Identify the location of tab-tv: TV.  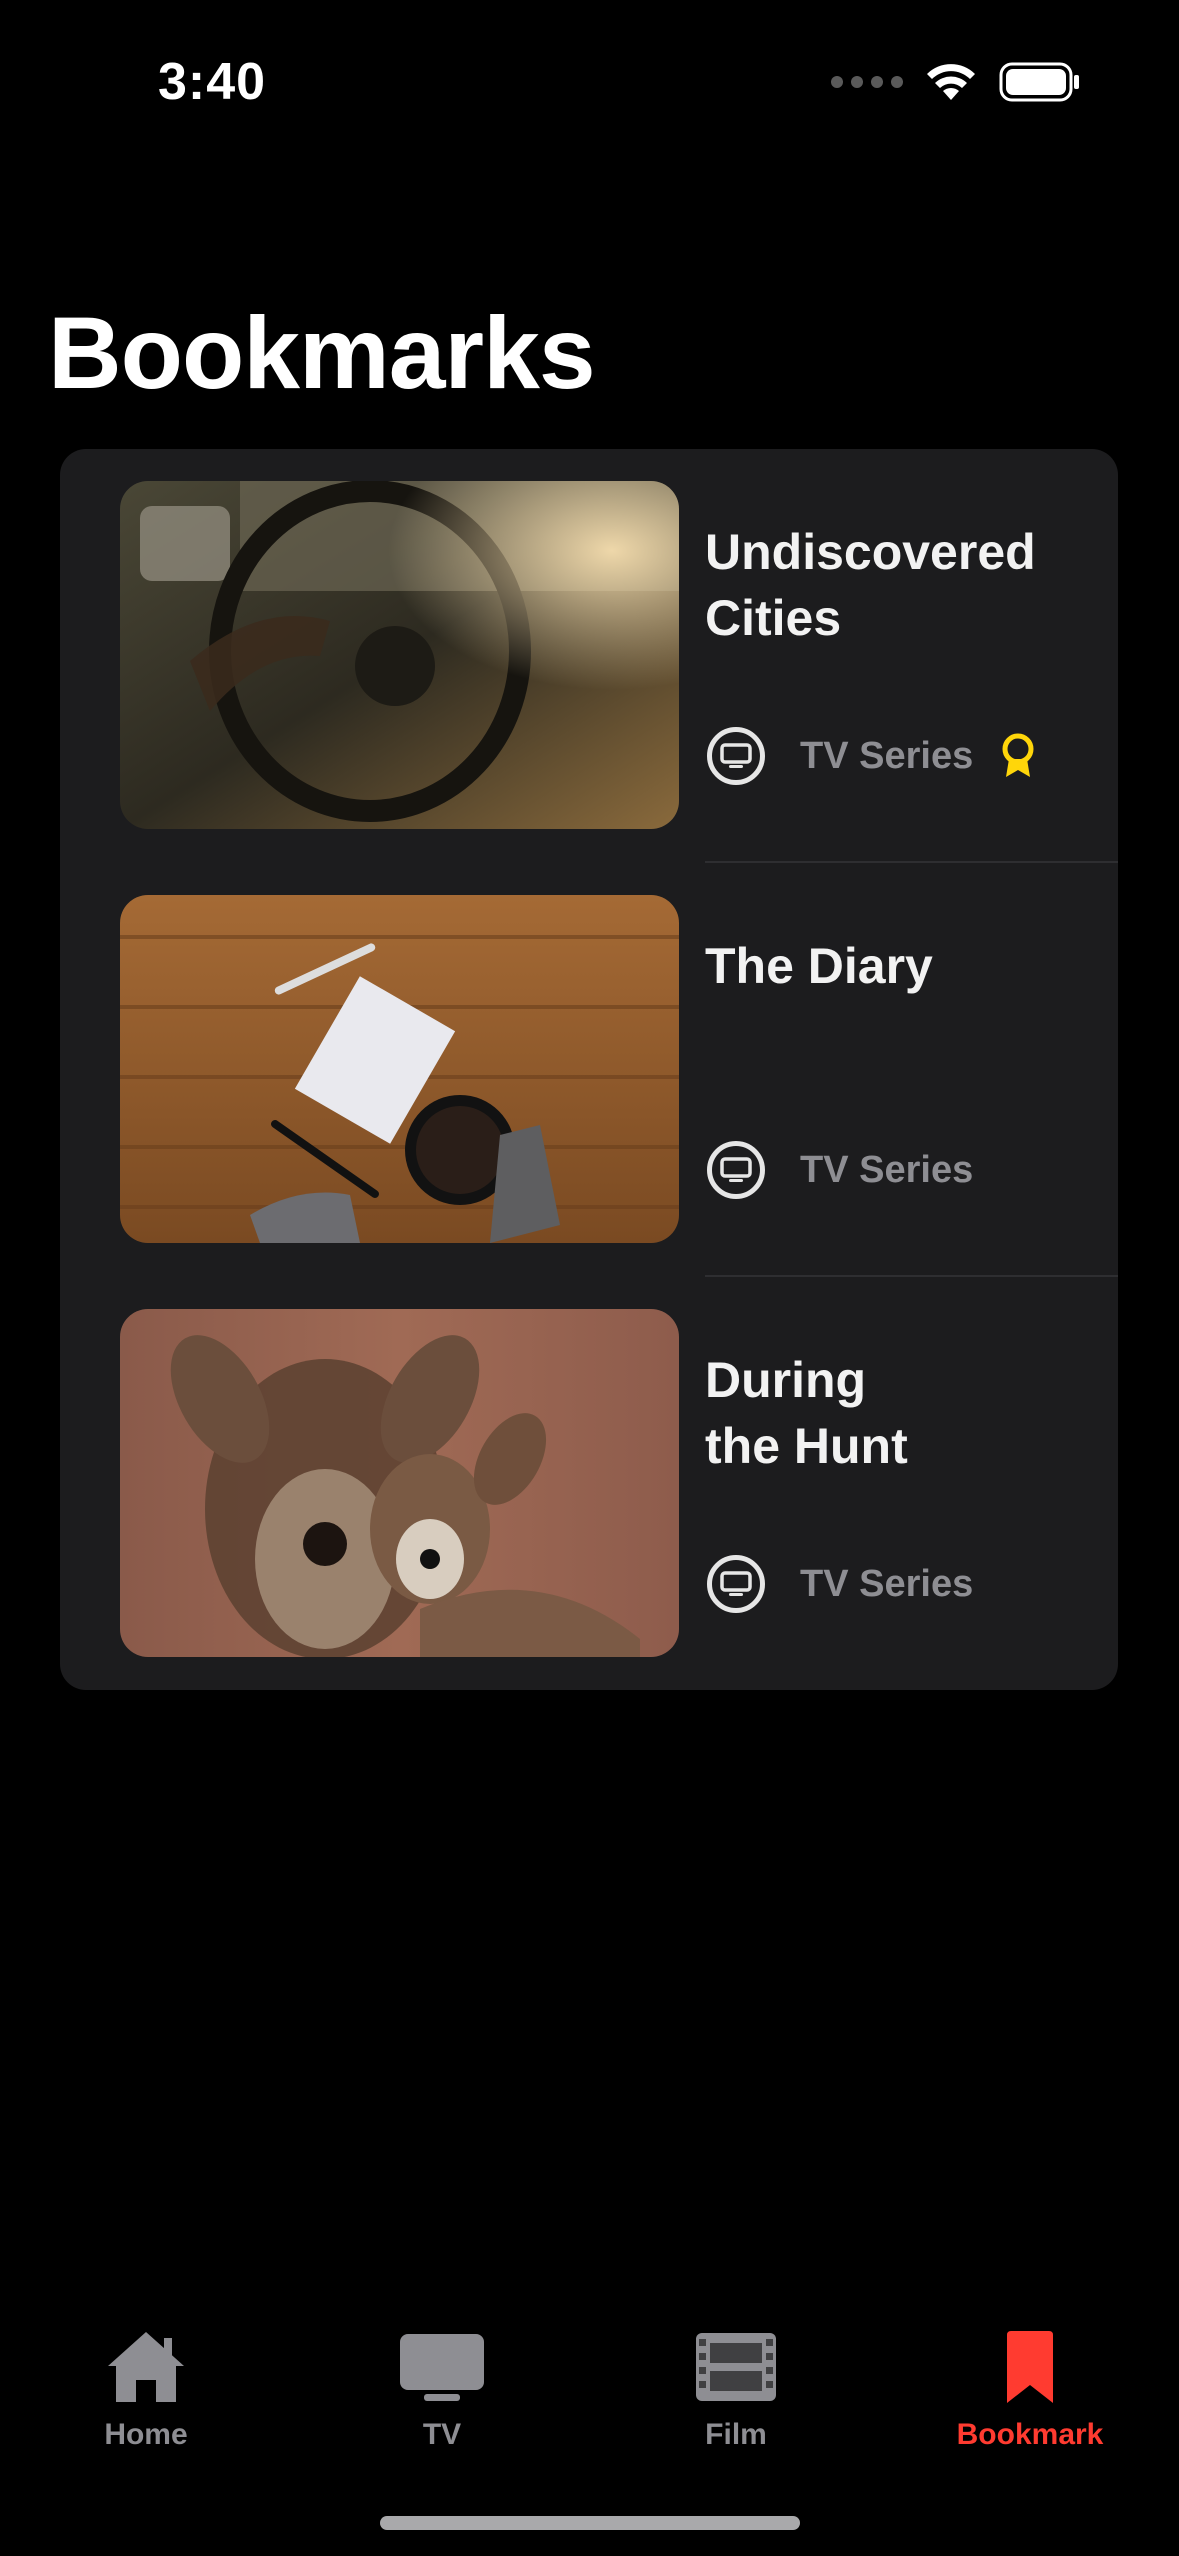
(442, 2385).